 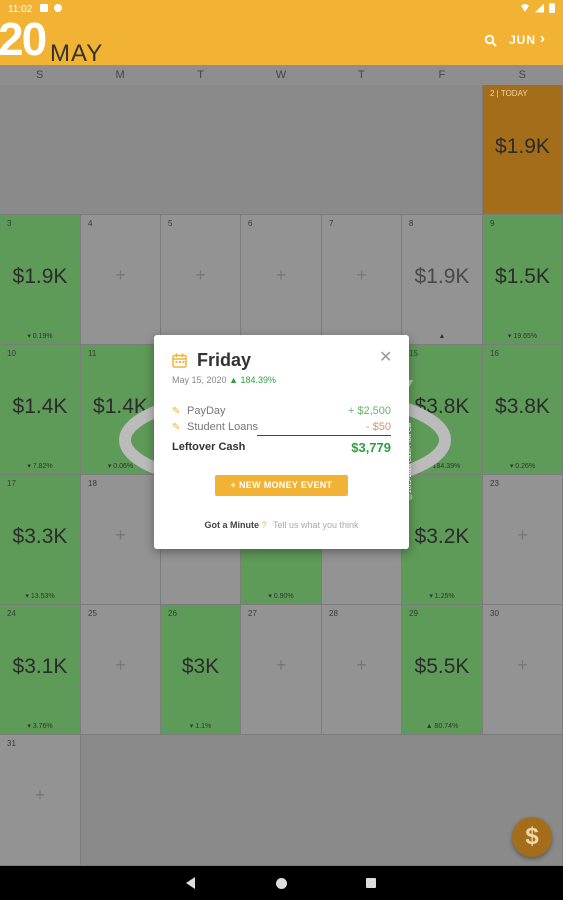 What do you see at coordinates (11, 613) in the screenshot?
I see `day-number: 24` at bounding box center [11, 613].